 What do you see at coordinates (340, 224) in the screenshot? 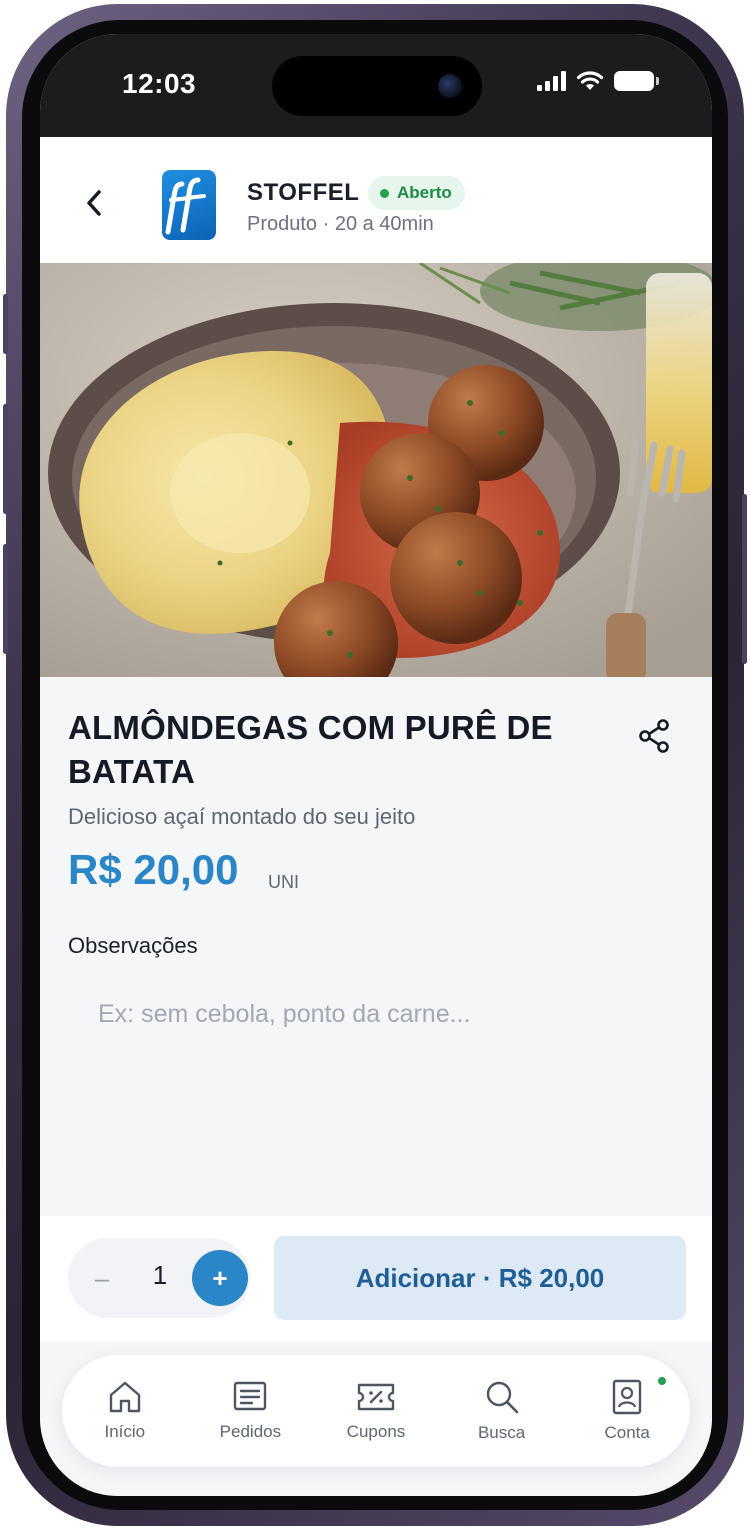
I see `store-subtitle: Produto · 20 a 40min` at bounding box center [340, 224].